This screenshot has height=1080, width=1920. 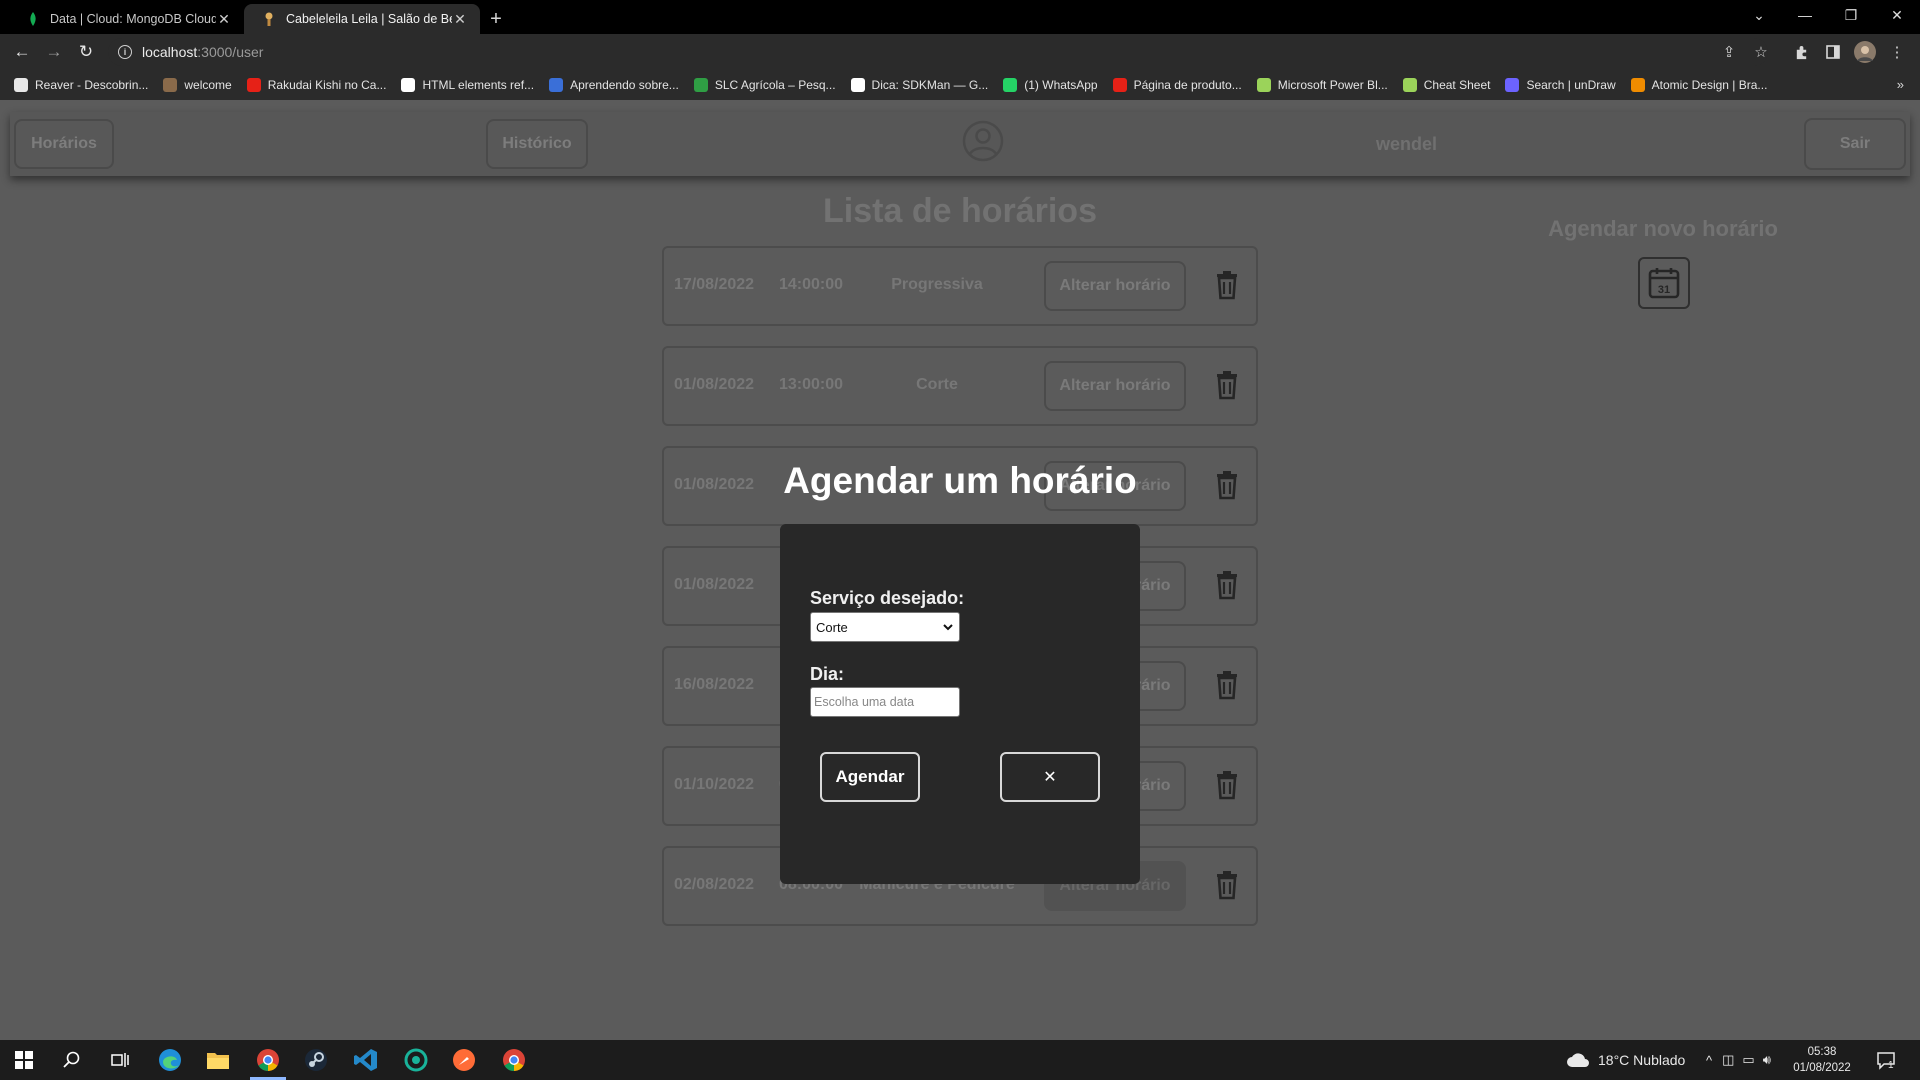 What do you see at coordinates (1805, 15) in the screenshot?
I see `minimize-icon: —` at bounding box center [1805, 15].